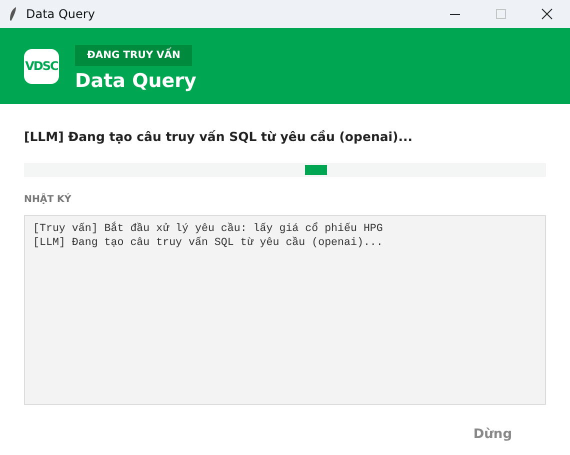 The image size is (570, 455). Describe the element at coordinates (316, 169) in the screenshot. I see `progress-indicator` at that location.